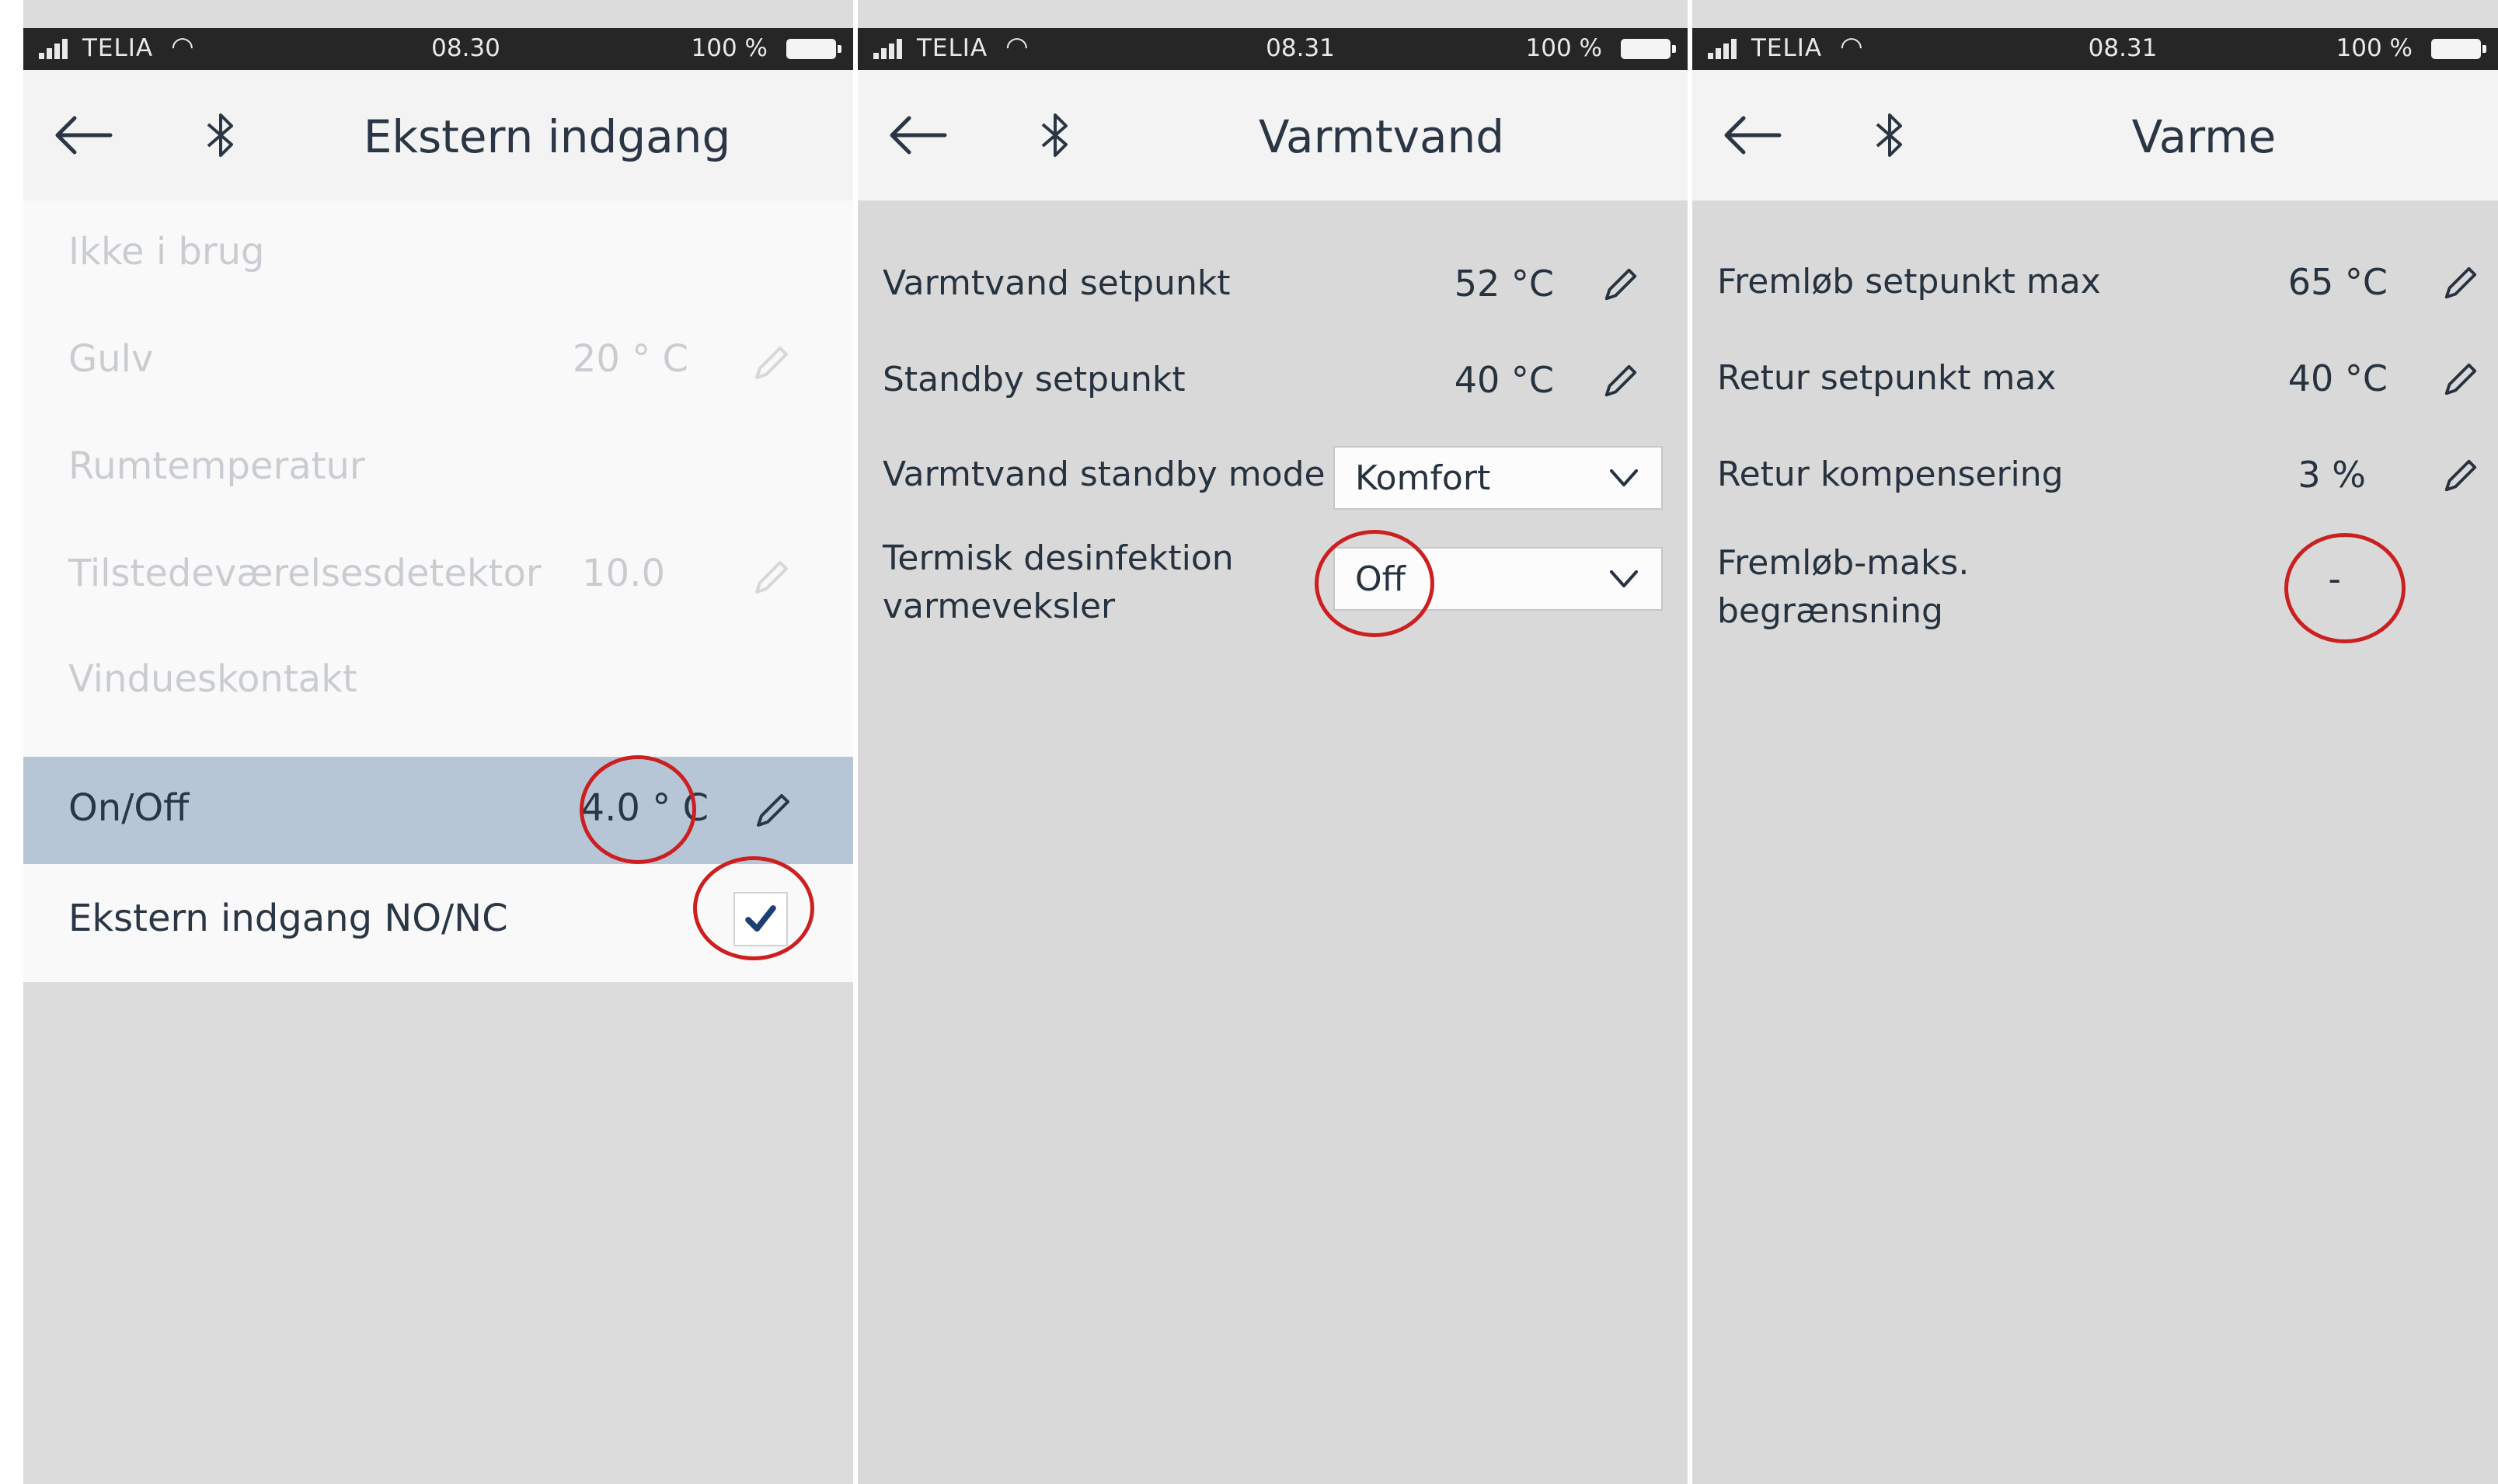 The width and height of the screenshot is (2498, 1484). I want to click on nav-header: Varmtvand, so click(1273, 135).